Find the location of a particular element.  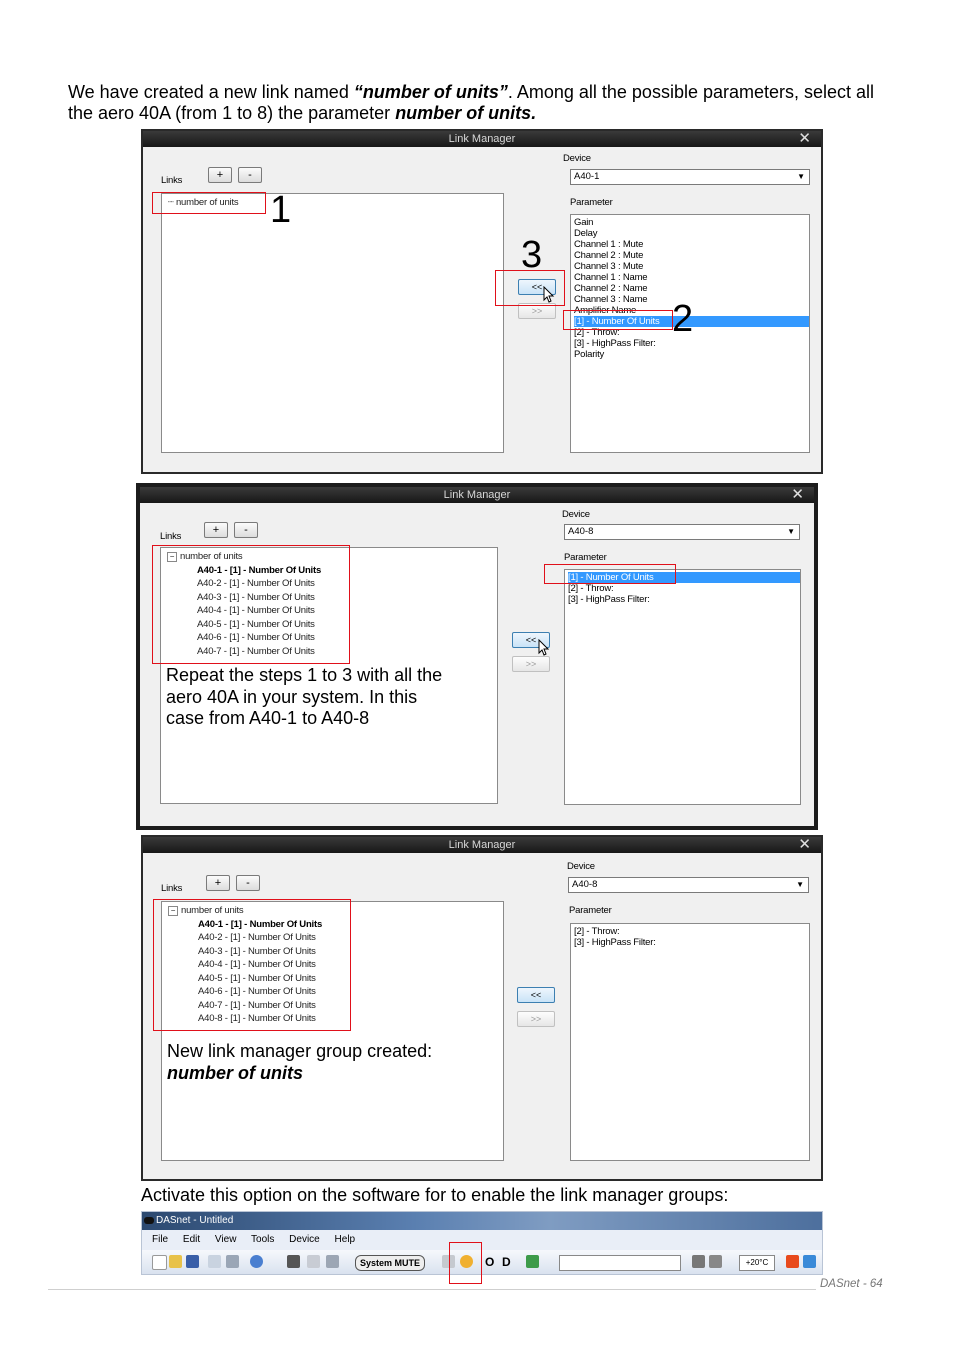

device-select: A40-1 ▼ is located at coordinates (690, 177).